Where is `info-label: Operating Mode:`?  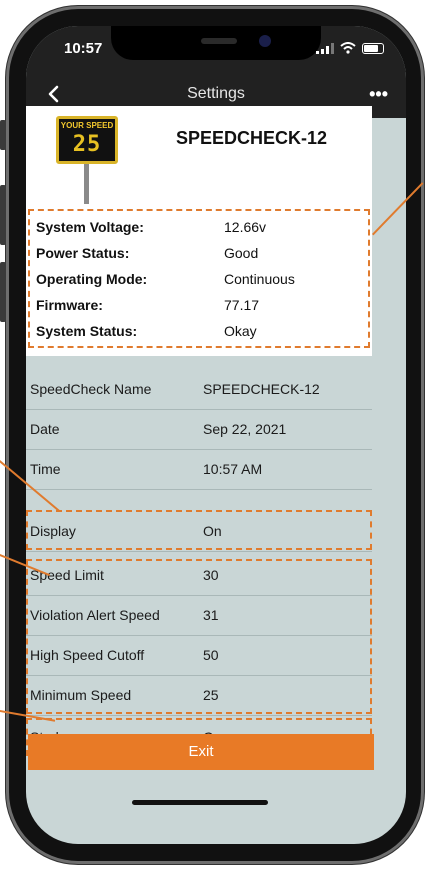 info-label: Operating Mode: is located at coordinates (92, 279).